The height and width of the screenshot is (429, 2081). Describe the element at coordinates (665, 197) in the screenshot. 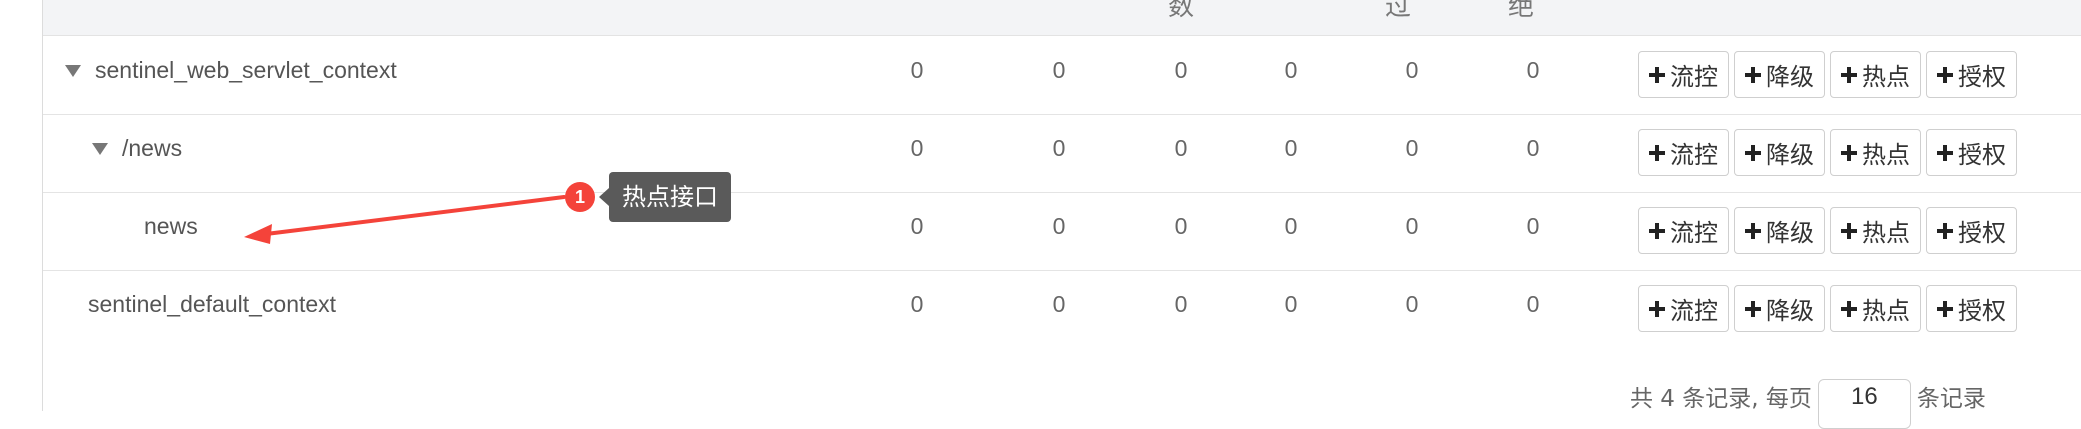

I see `annotation-tooltip: 热点接口` at that location.